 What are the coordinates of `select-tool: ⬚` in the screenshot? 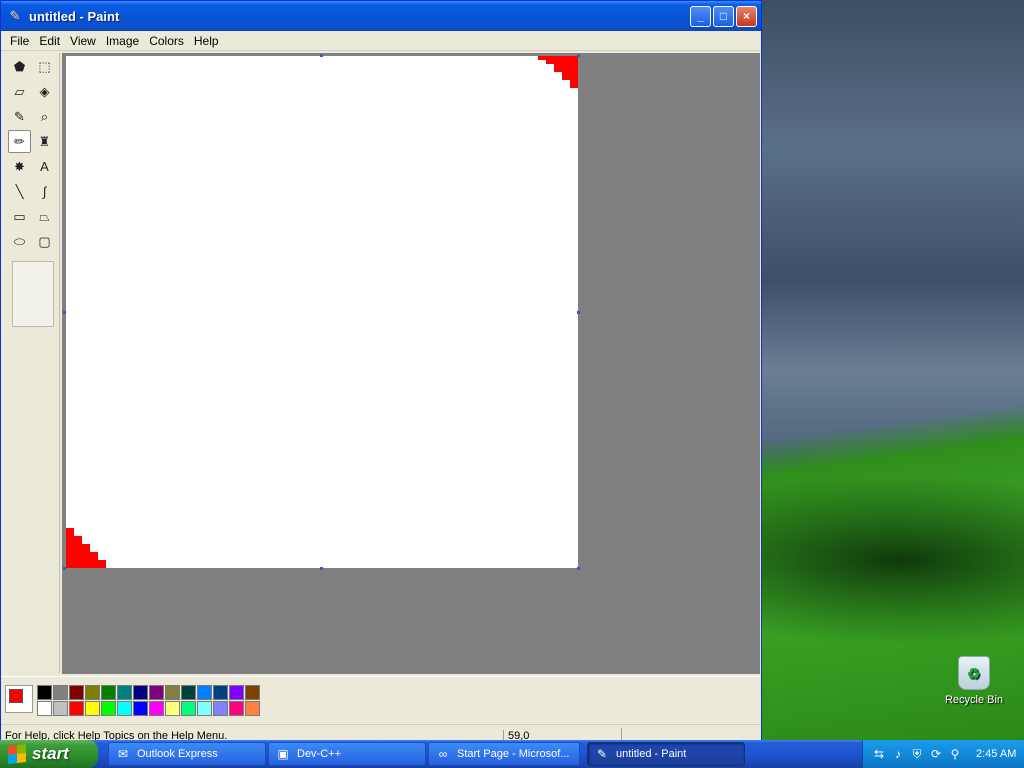 It's located at (44, 66).